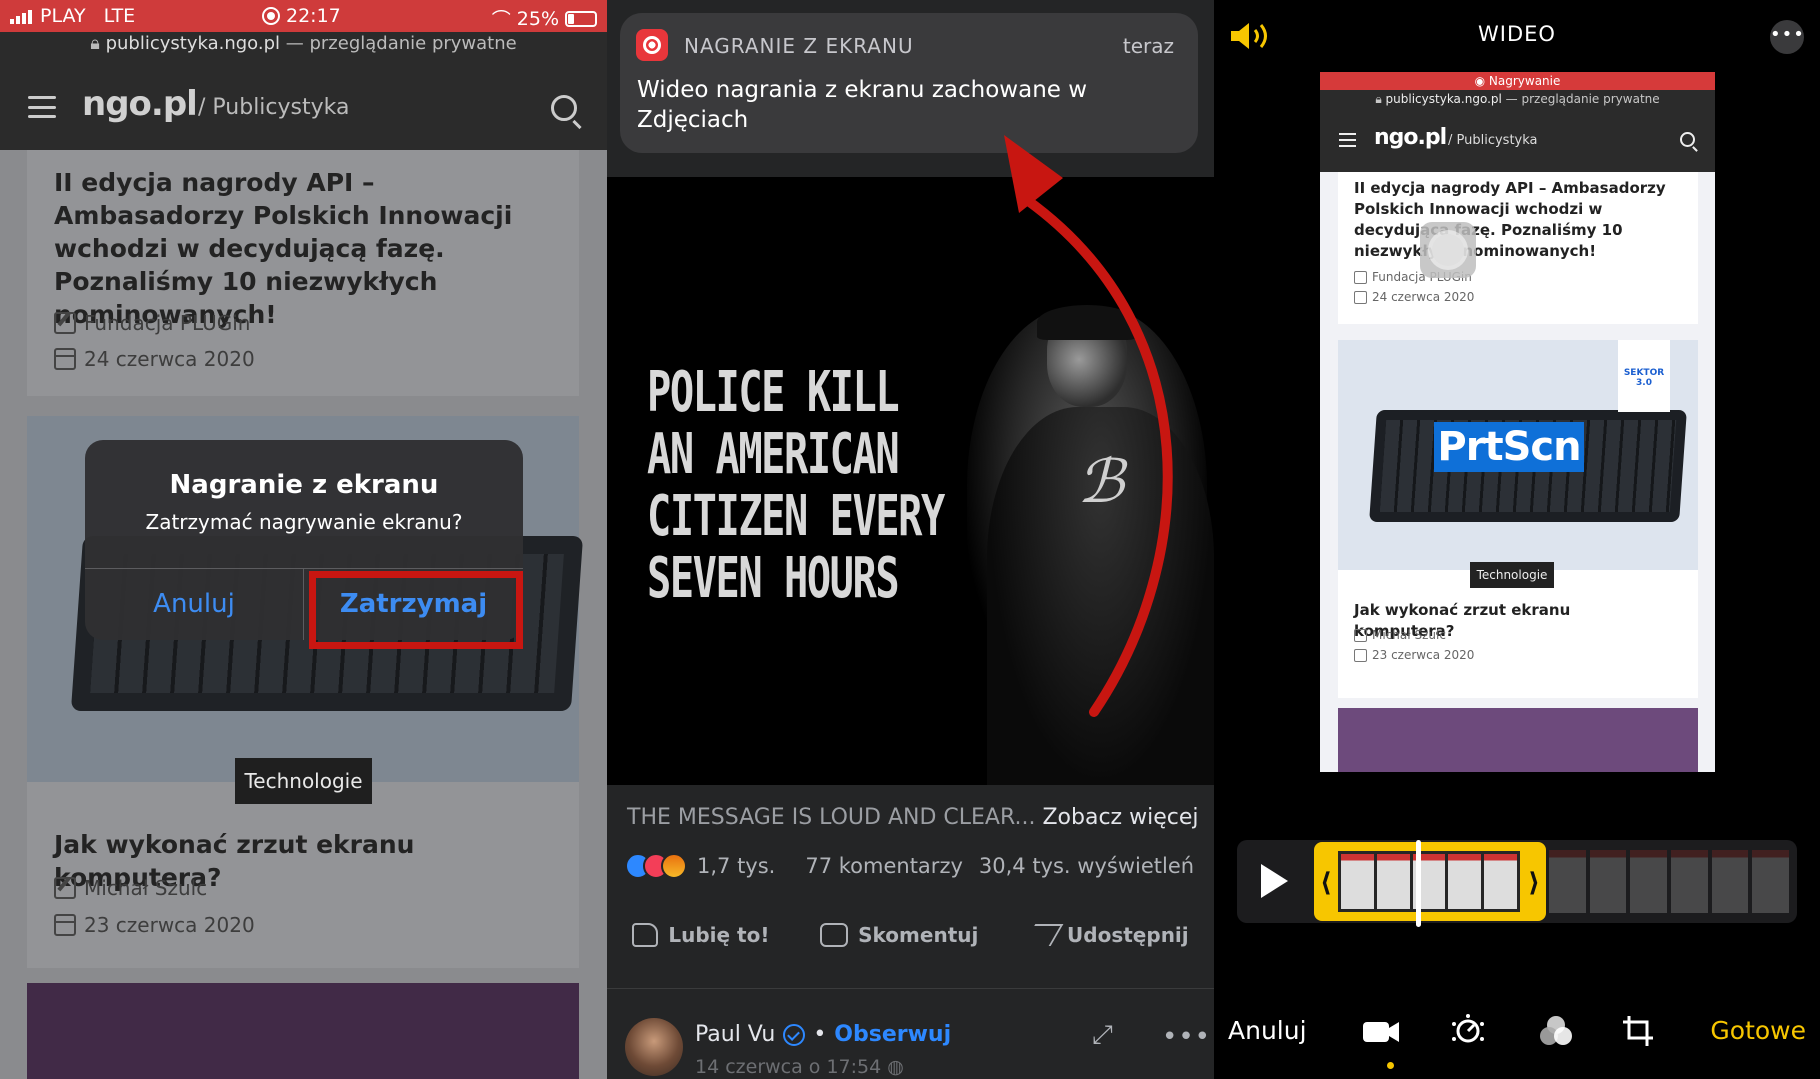 The width and height of the screenshot is (1820, 1079). What do you see at coordinates (1120, 817) in the screenshot?
I see `see-more-link: Zobacz więcej` at bounding box center [1120, 817].